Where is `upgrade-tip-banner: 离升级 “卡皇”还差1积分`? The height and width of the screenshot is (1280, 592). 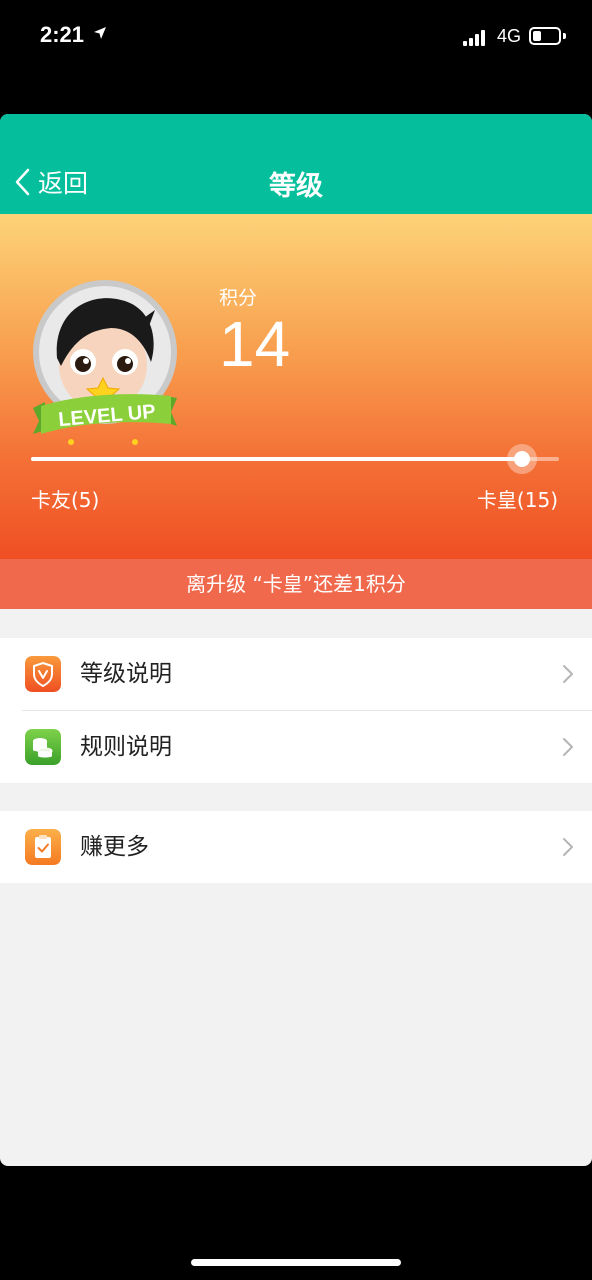 upgrade-tip-banner: 离升级 “卡皇”还差1积分 is located at coordinates (296, 584).